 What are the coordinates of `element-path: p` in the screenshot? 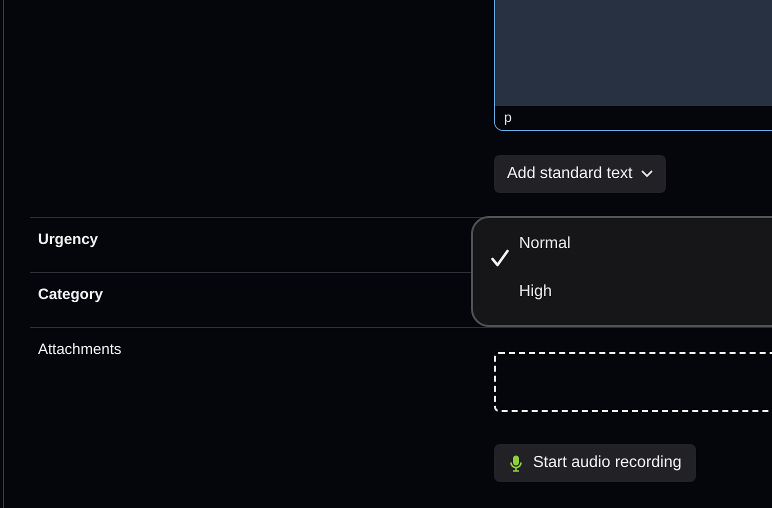 It's located at (508, 117).